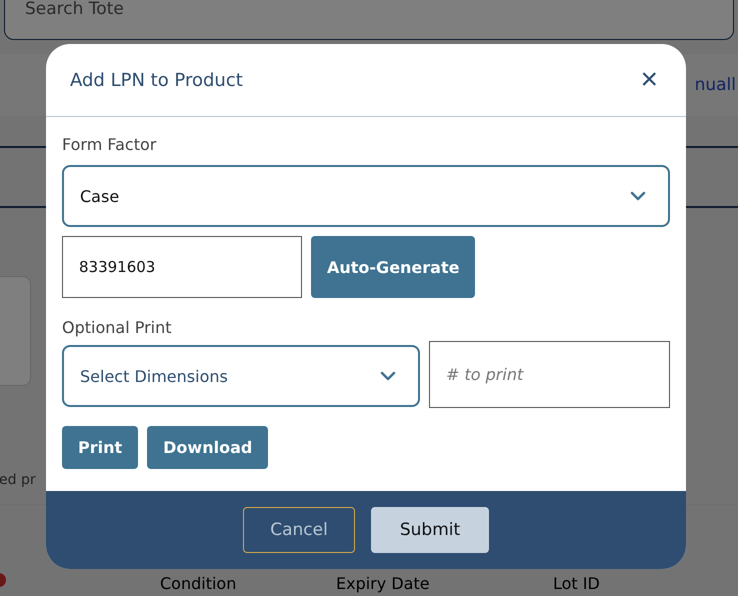  Describe the element at coordinates (649, 80) in the screenshot. I see `close-button: ×` at that location.